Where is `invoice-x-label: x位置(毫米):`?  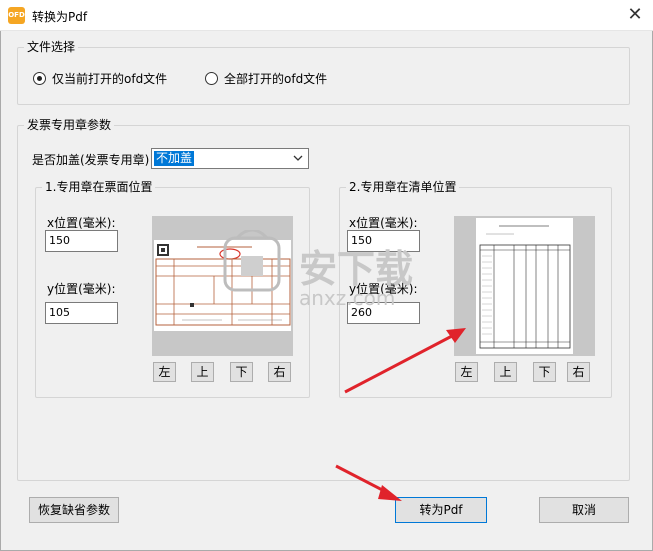
invoice-x-label: x位置(毫米): is located at coordinates (81, 223).